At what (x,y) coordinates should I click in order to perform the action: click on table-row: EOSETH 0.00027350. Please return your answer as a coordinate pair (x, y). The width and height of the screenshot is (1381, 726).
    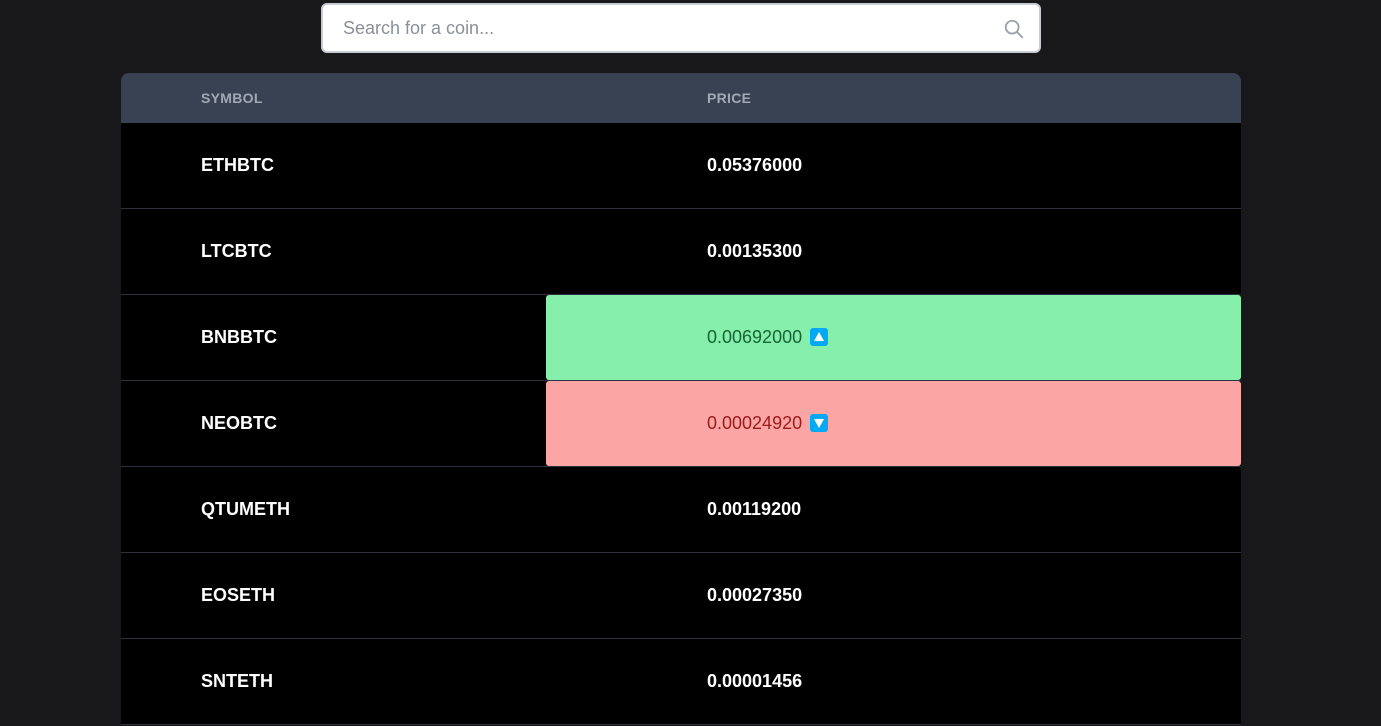
    Looking at the image, I should click on (681, 596).